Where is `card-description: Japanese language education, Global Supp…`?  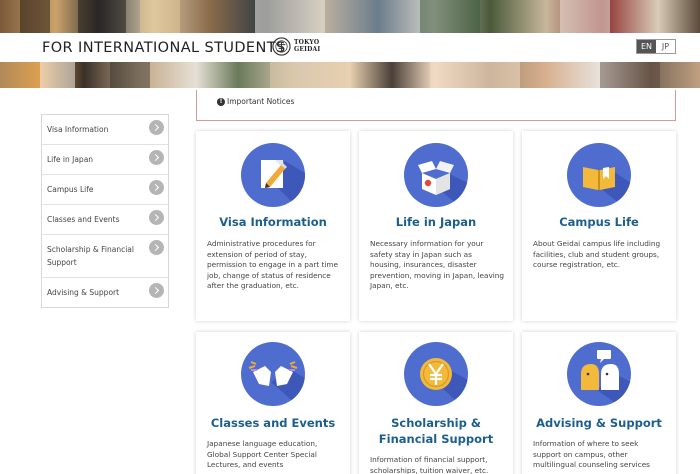 card-description: Japanese language education, Global Supp… is located at coordinates (262, 454).